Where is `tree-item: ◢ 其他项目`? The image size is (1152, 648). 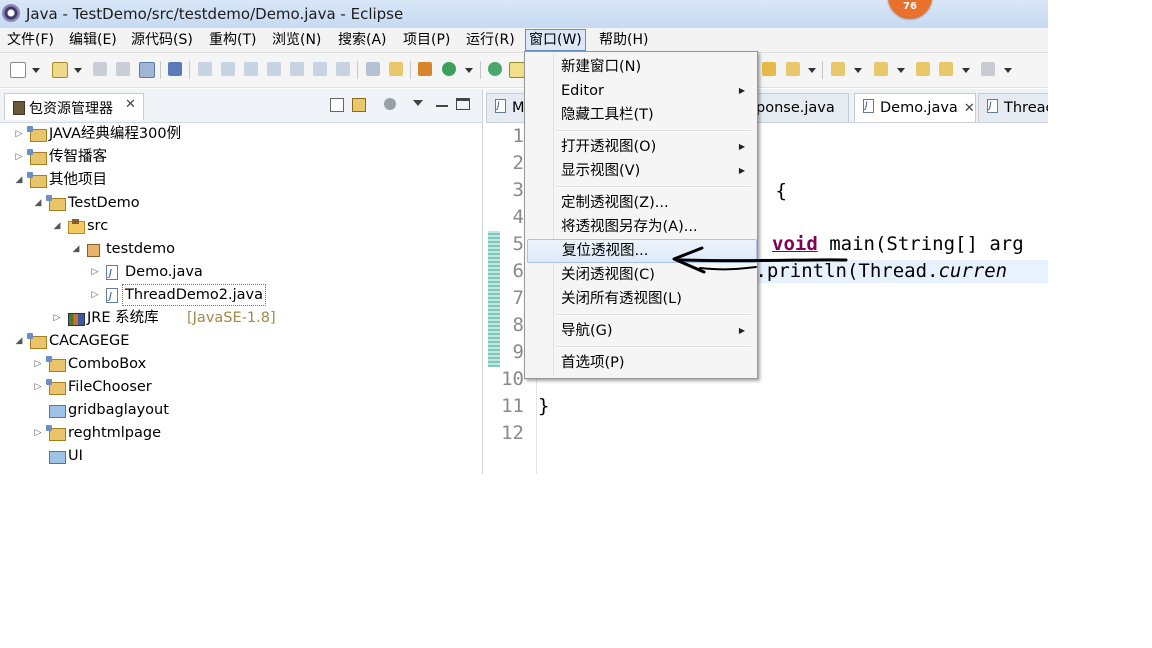 tree-item: ◢ 其他项目 is located at coordinates (247, 180).